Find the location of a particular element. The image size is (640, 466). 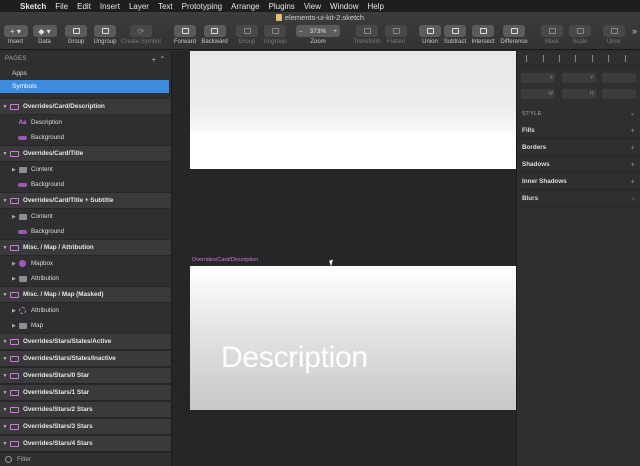

layer-artboard: ▼ Overrides/Stars/States/Inactive is located at coordinates (85, 358).